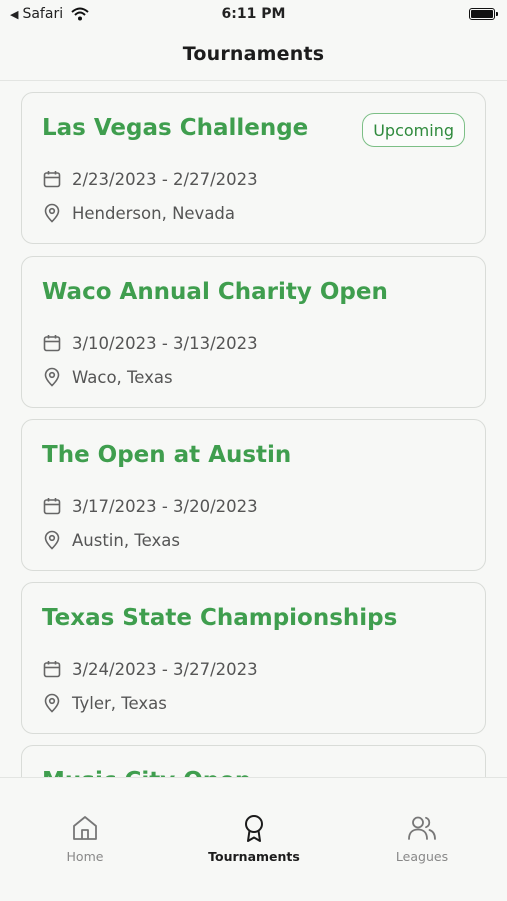  I want to click on tournament-dates: 3/10/2023 - 3/13/2023, so click(165, 343).